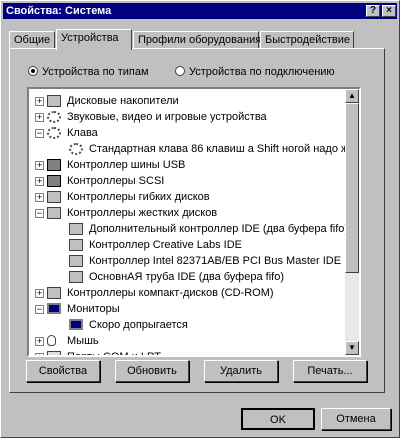  Describe the element at coordinates (262, 72) in the screenshot. I see `radio-by-connection-label: Устройства по подключению` at that location.